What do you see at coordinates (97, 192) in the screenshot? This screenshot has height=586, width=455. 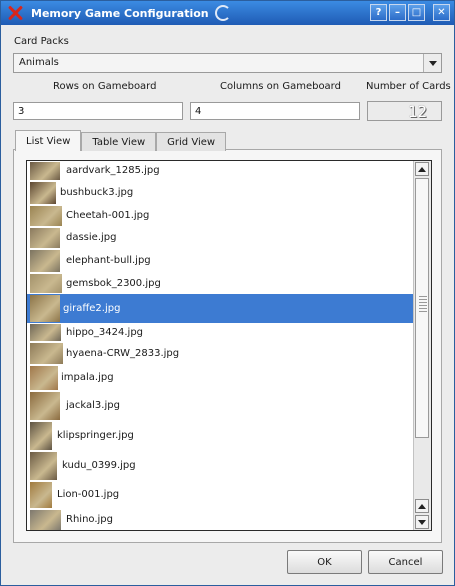 I see `file-name: bushbuck3.jpg` at bounding box center [97, 192].